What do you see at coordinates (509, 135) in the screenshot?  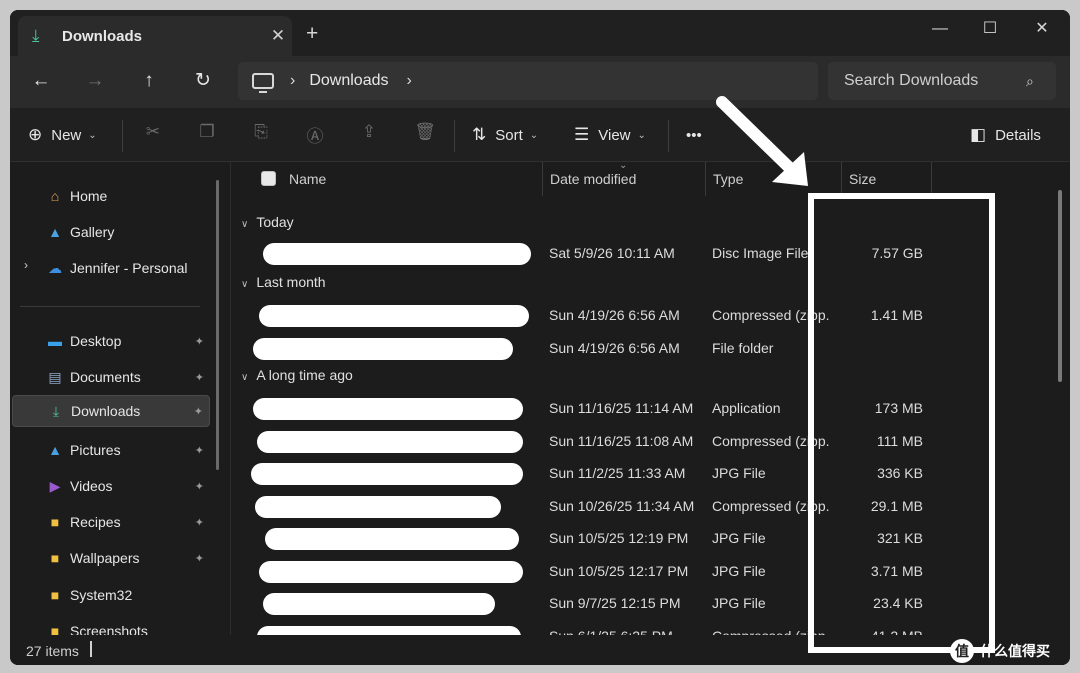 I see `sort-label: Sort` at bounding box center [509, 135].